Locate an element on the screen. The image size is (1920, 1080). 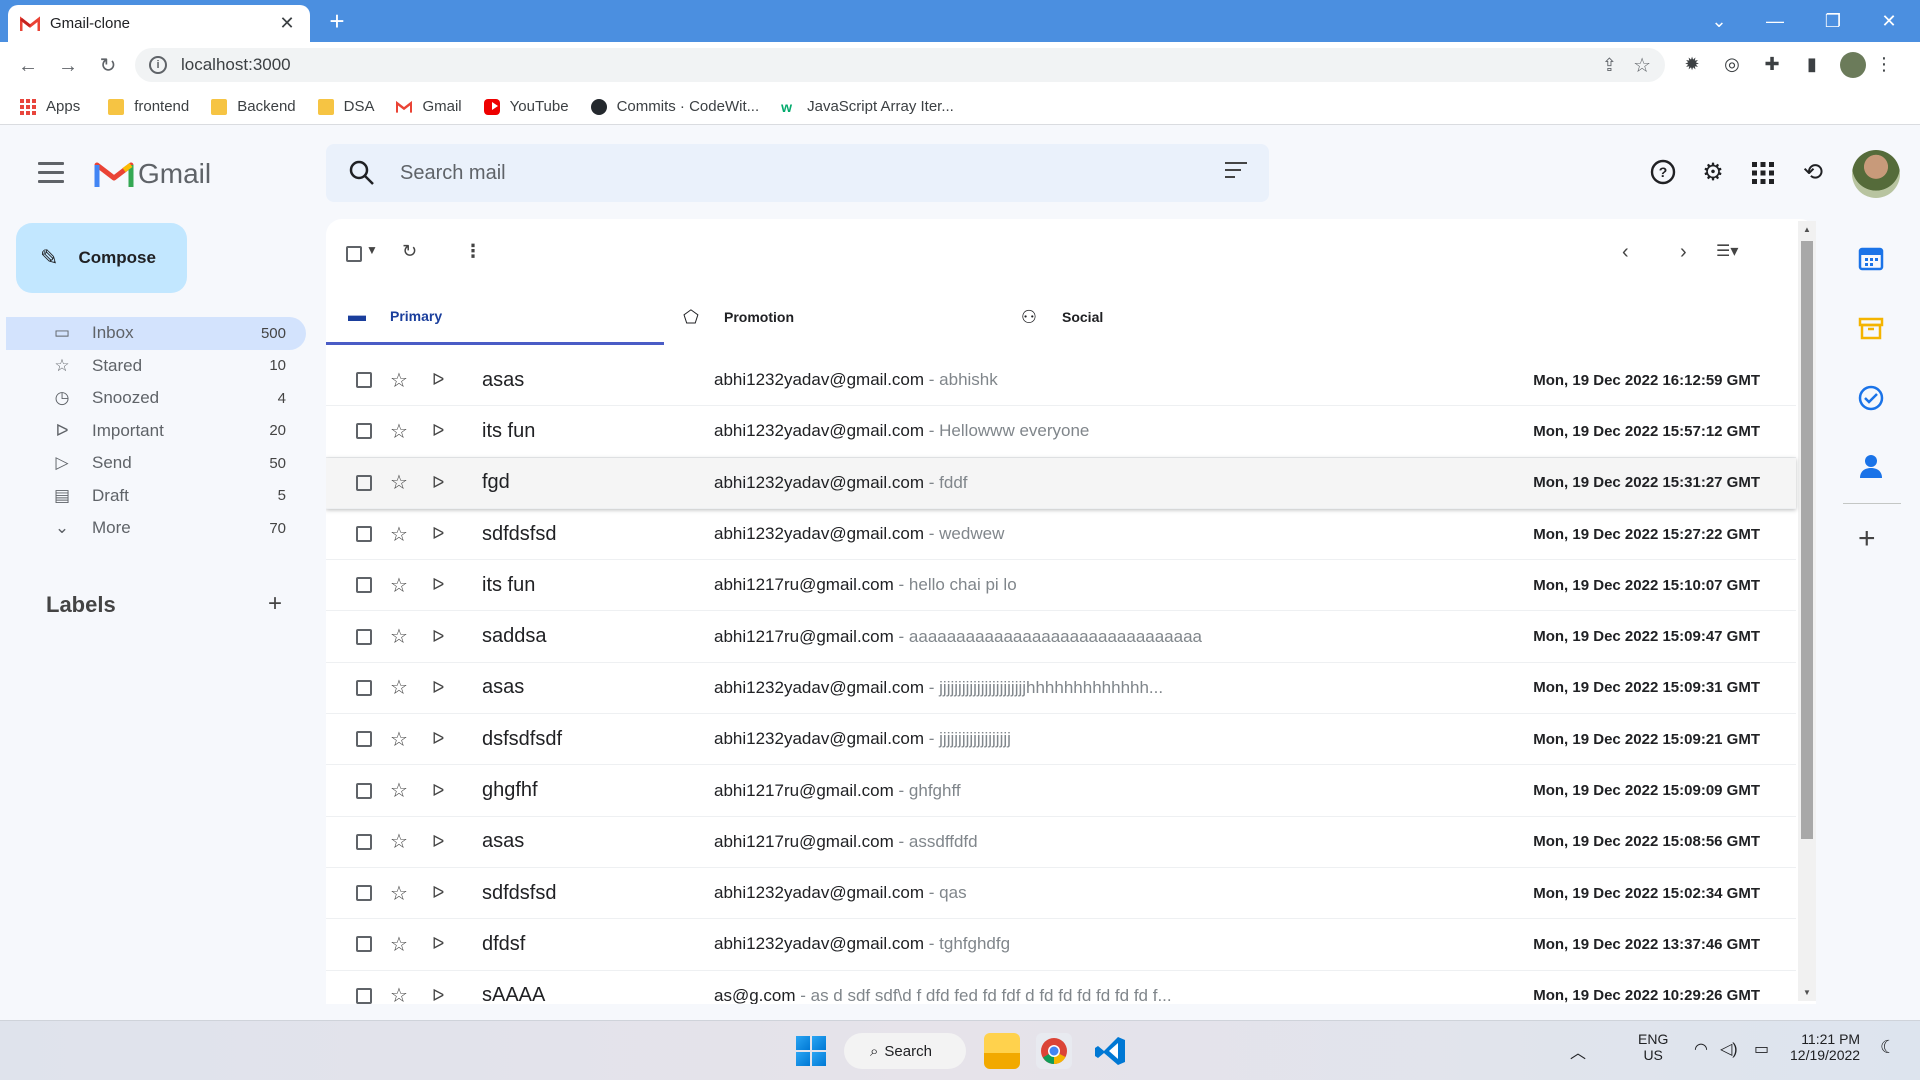
settings-gear-icon: ⚙ is located at coordinates (1713, 173).